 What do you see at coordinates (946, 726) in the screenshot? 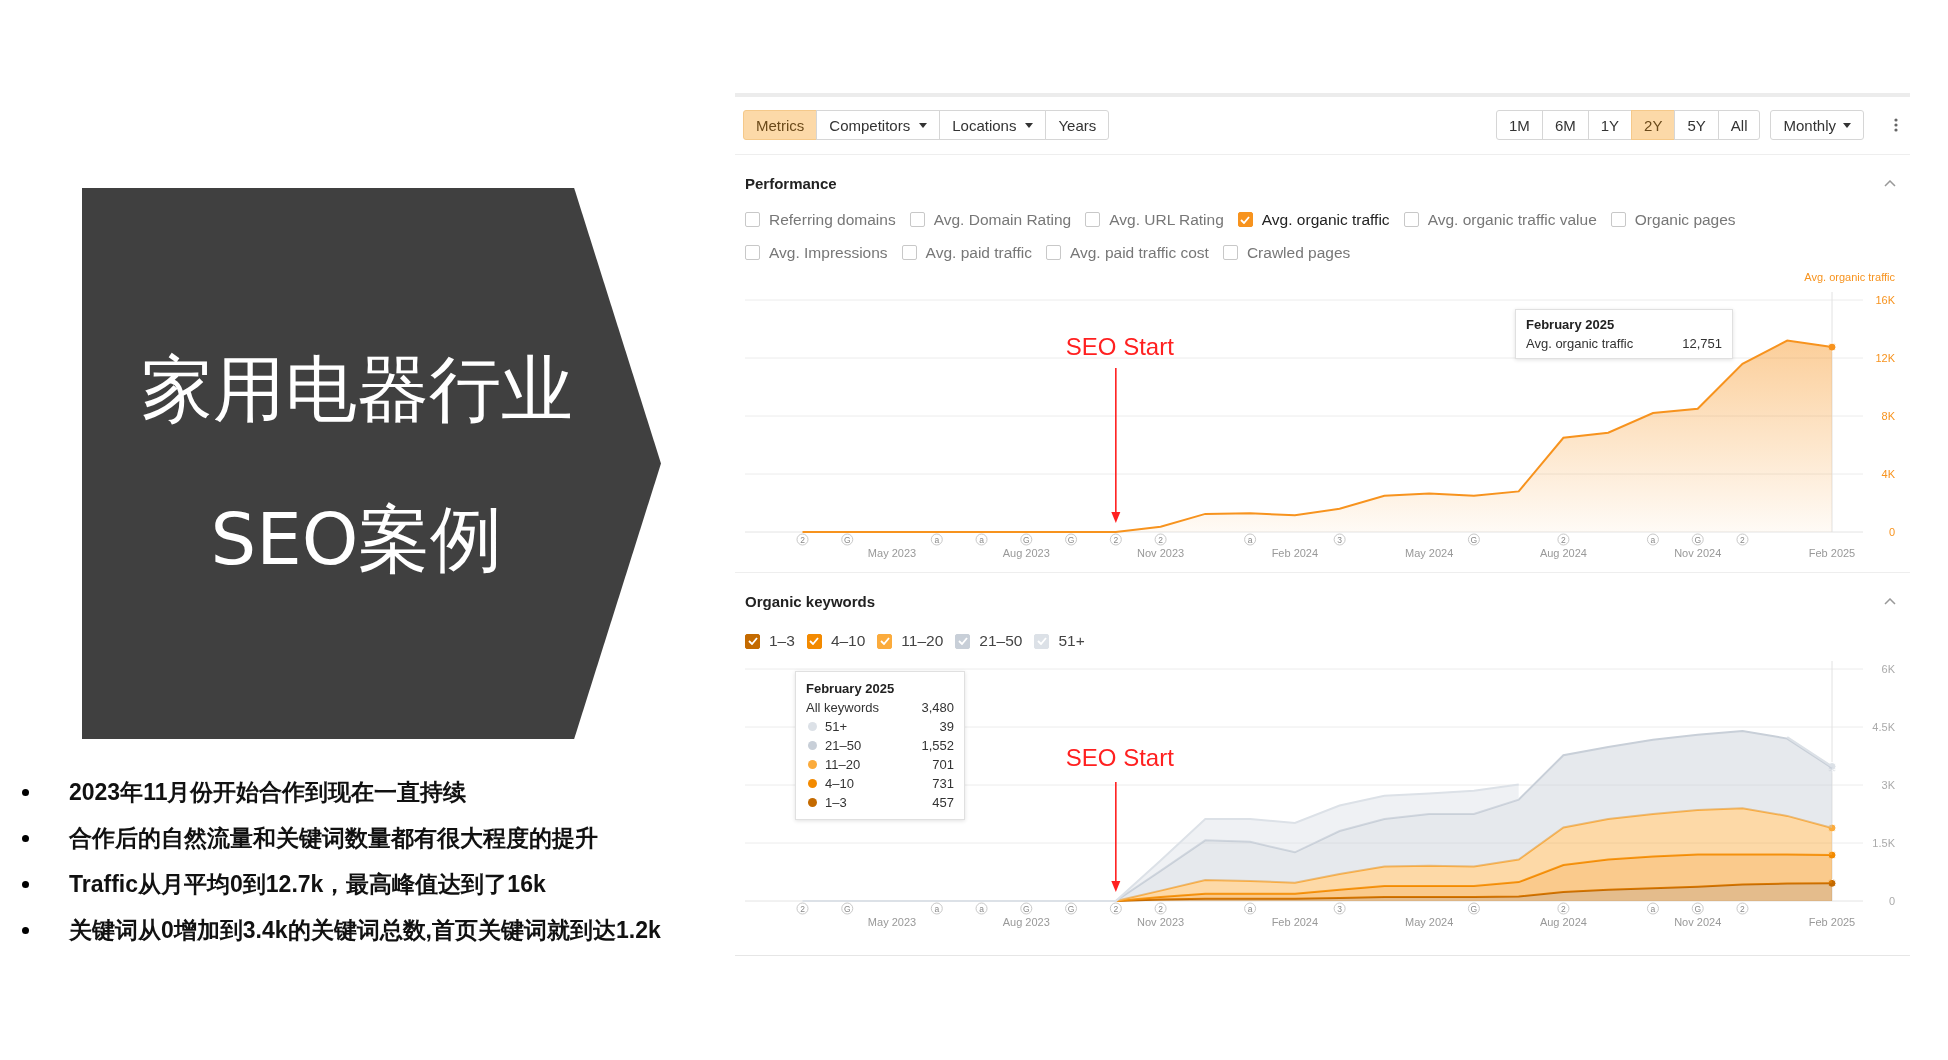
I see `tooltip-value: 39` at bounding box center [946, 726].